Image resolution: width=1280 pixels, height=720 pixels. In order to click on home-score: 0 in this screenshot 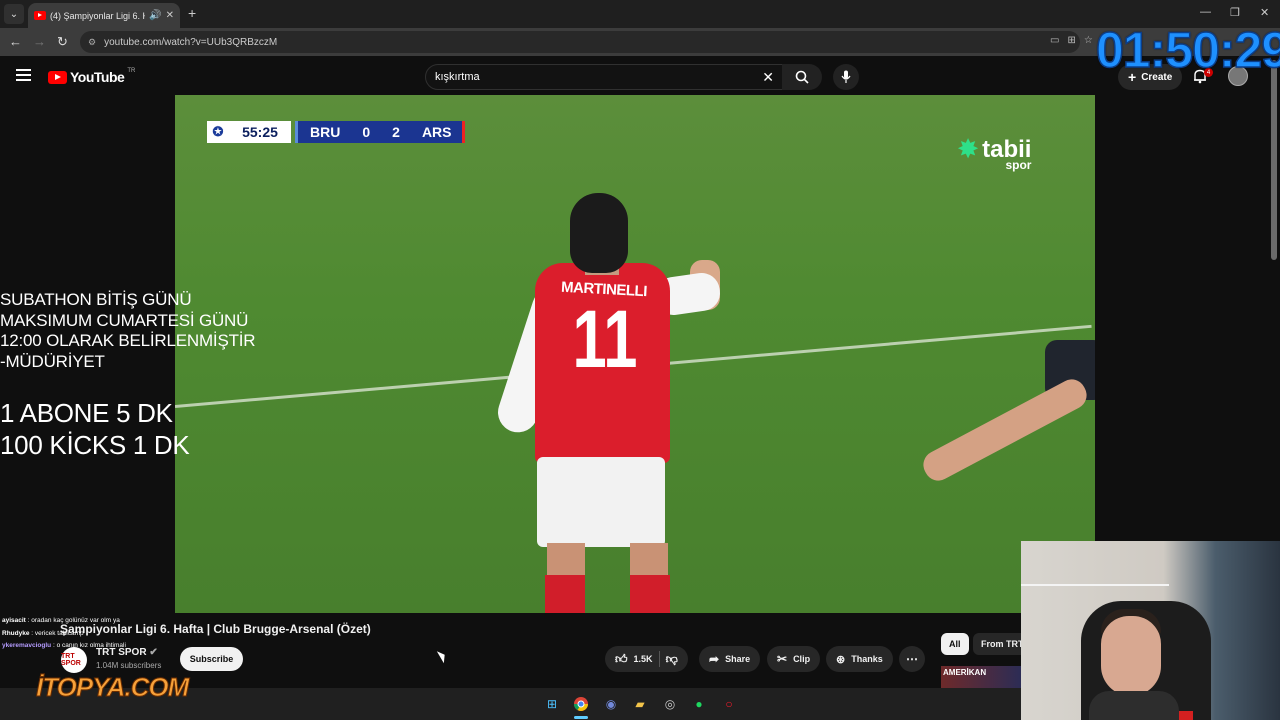, I will do `click(366, 132)`.